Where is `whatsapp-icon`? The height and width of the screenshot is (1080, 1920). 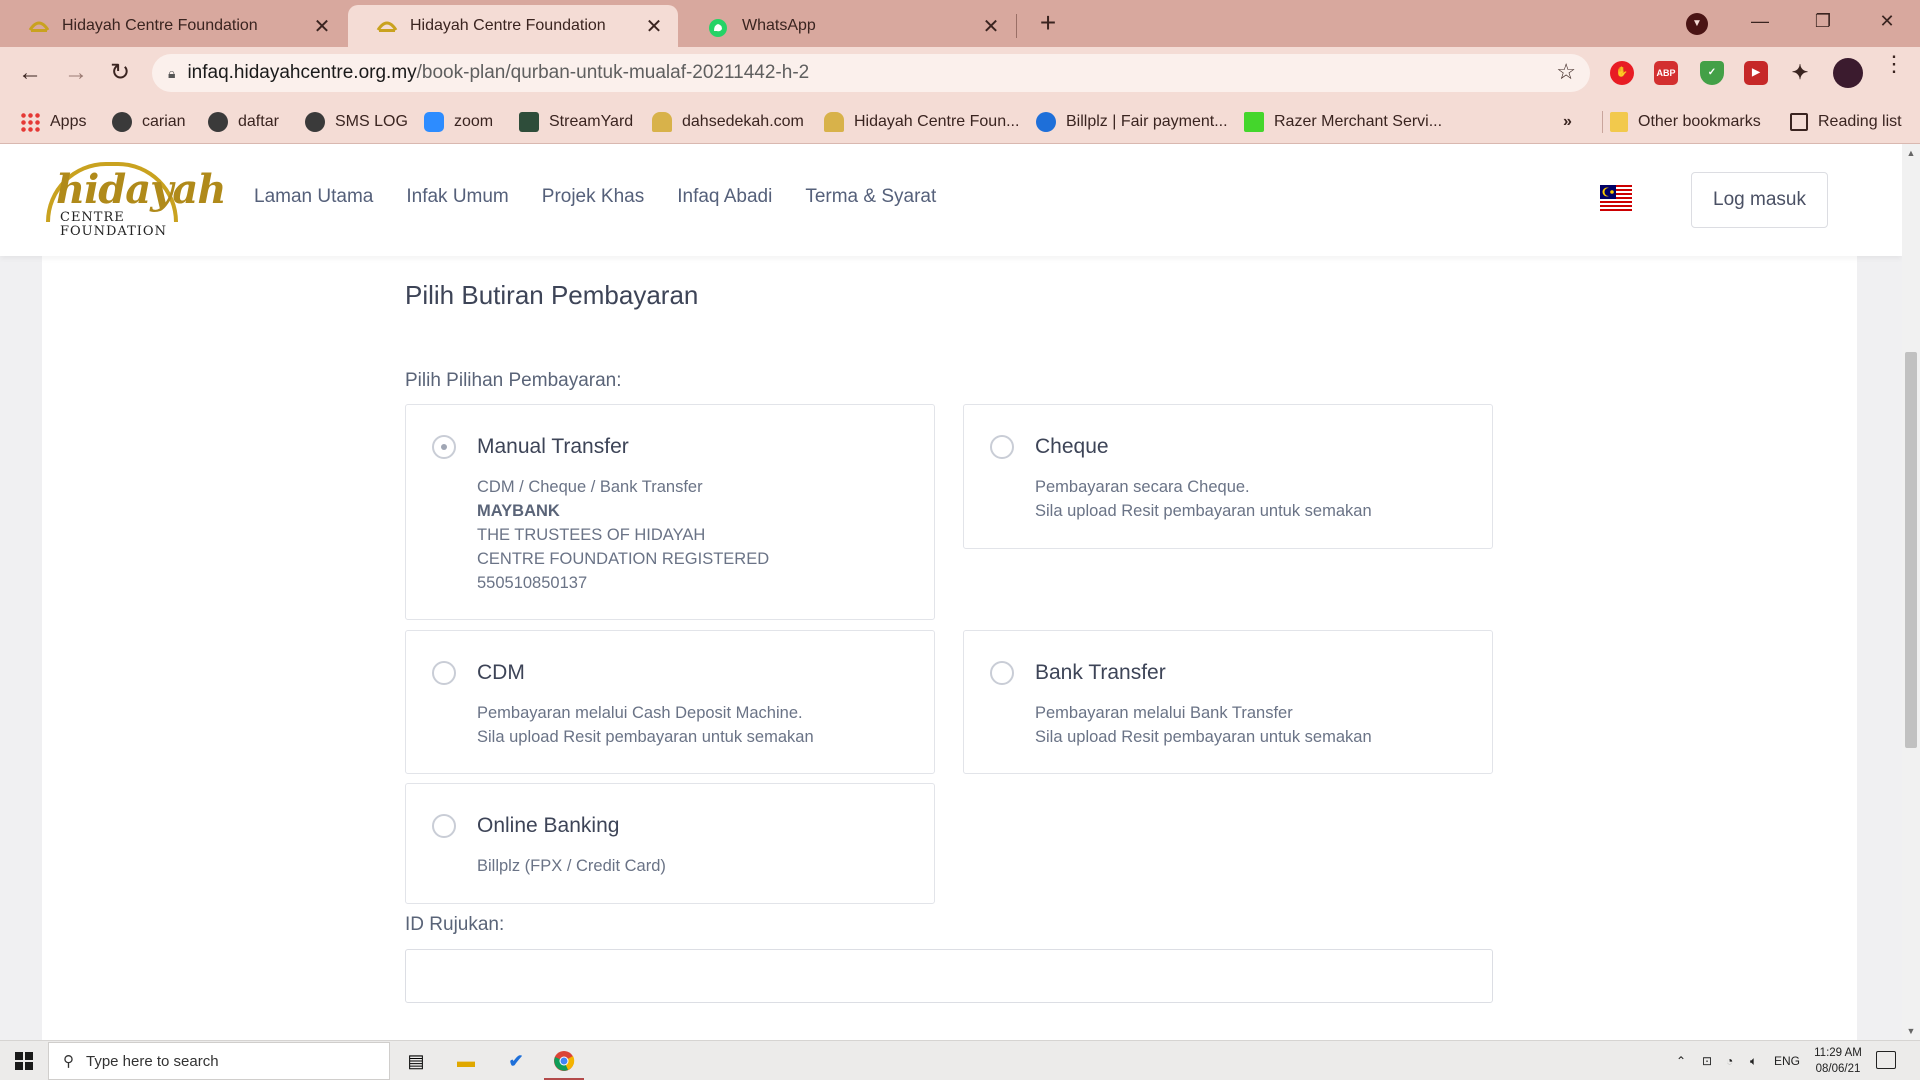 whatsapp-icon is located at coordinates (719, 27).